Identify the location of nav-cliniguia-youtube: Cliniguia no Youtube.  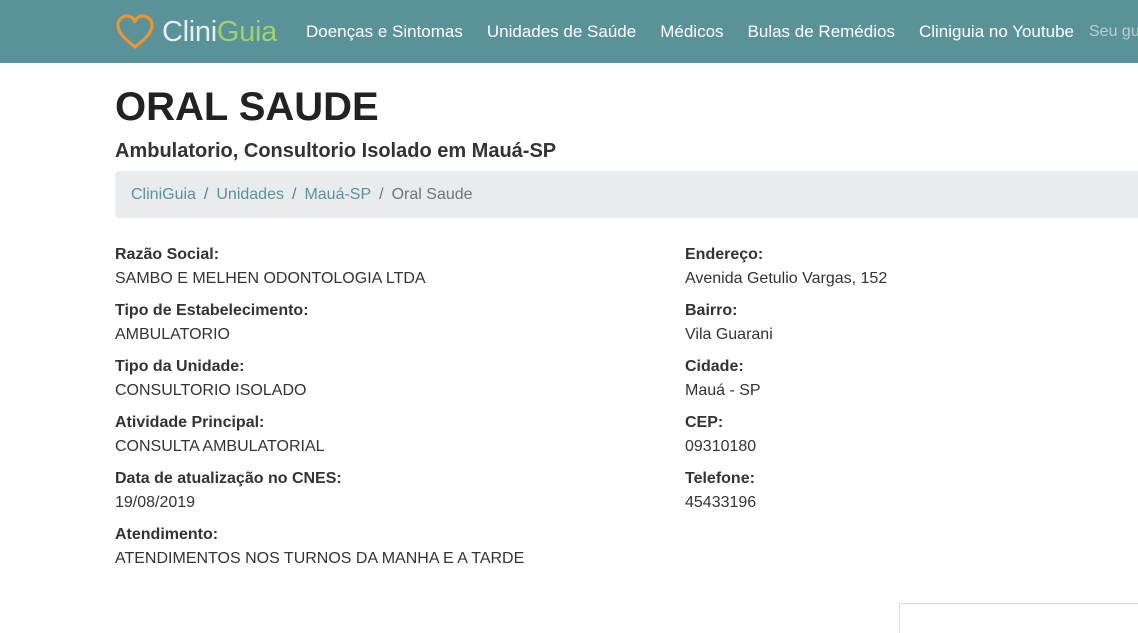
(996, 32).